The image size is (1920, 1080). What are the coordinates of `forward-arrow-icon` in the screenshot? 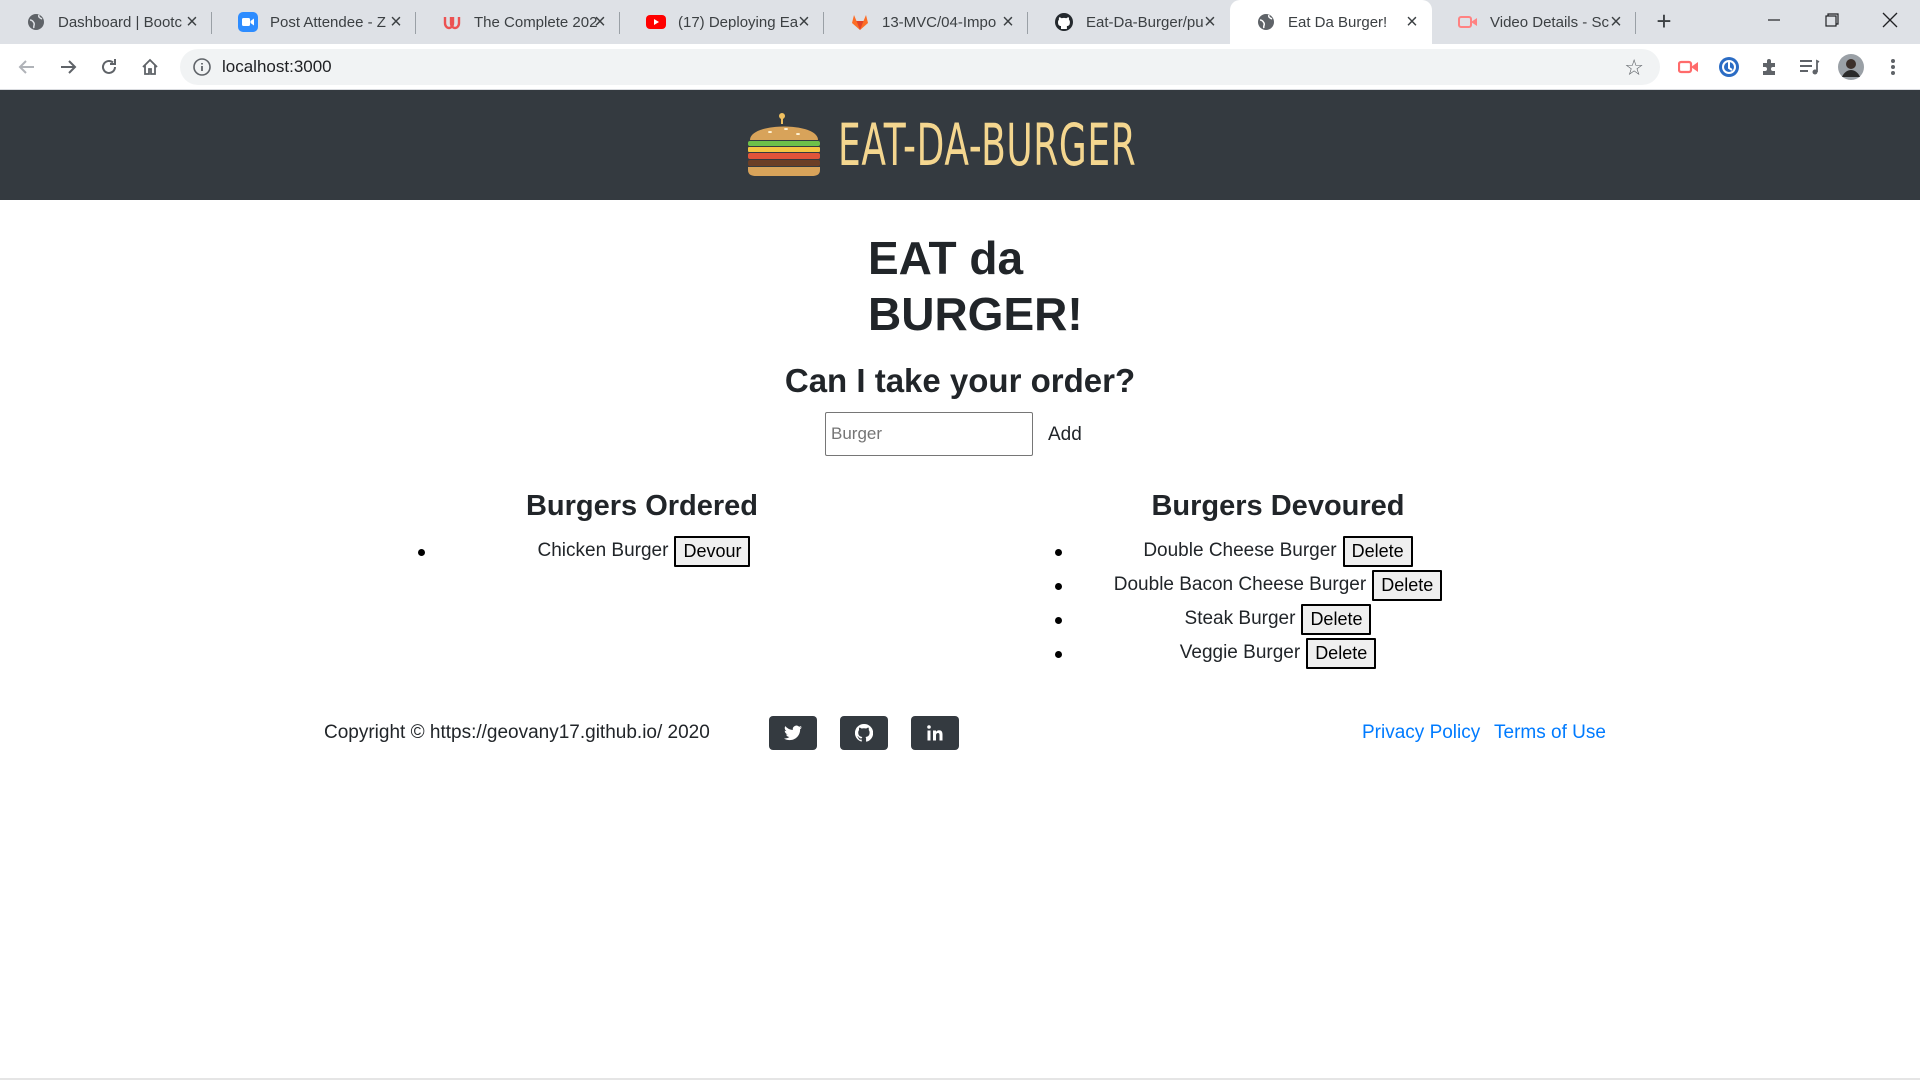 It's located at (69, 67).